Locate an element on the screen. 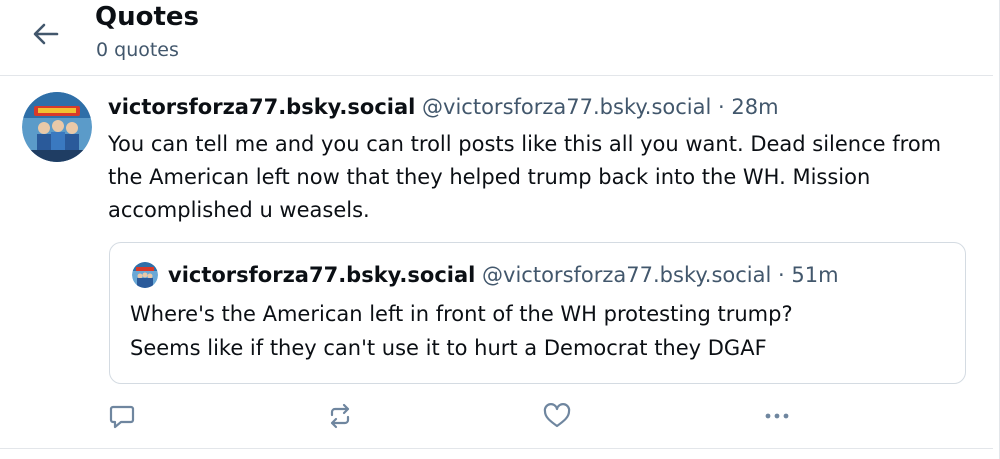 The width and height of the screenshot is (1000, 459). arrow-left-icon is located at coordinates (46, 34).